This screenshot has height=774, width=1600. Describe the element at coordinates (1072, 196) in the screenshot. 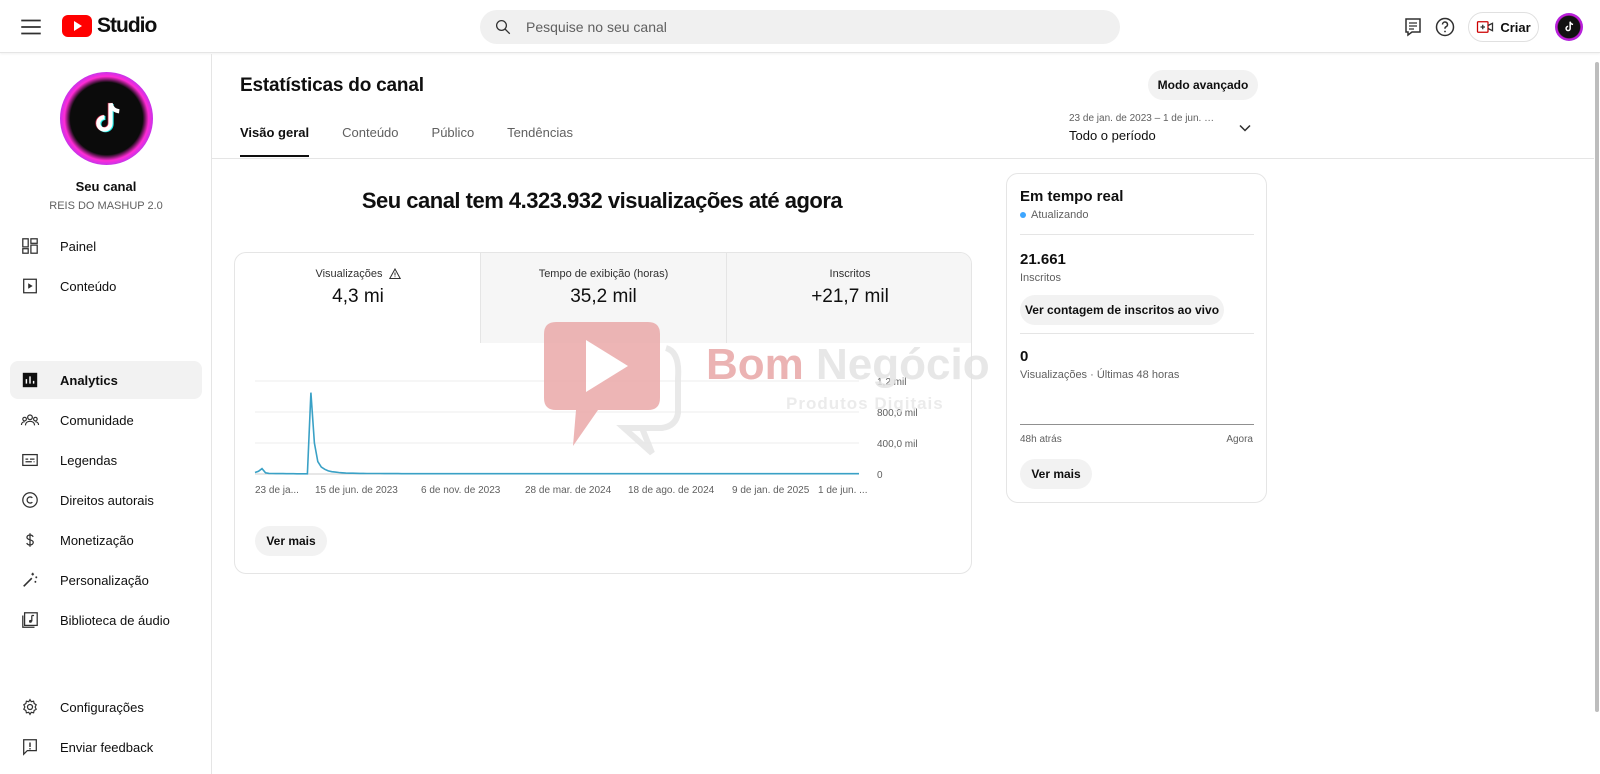

I see `realtime-title: Em tempo real` at that location.